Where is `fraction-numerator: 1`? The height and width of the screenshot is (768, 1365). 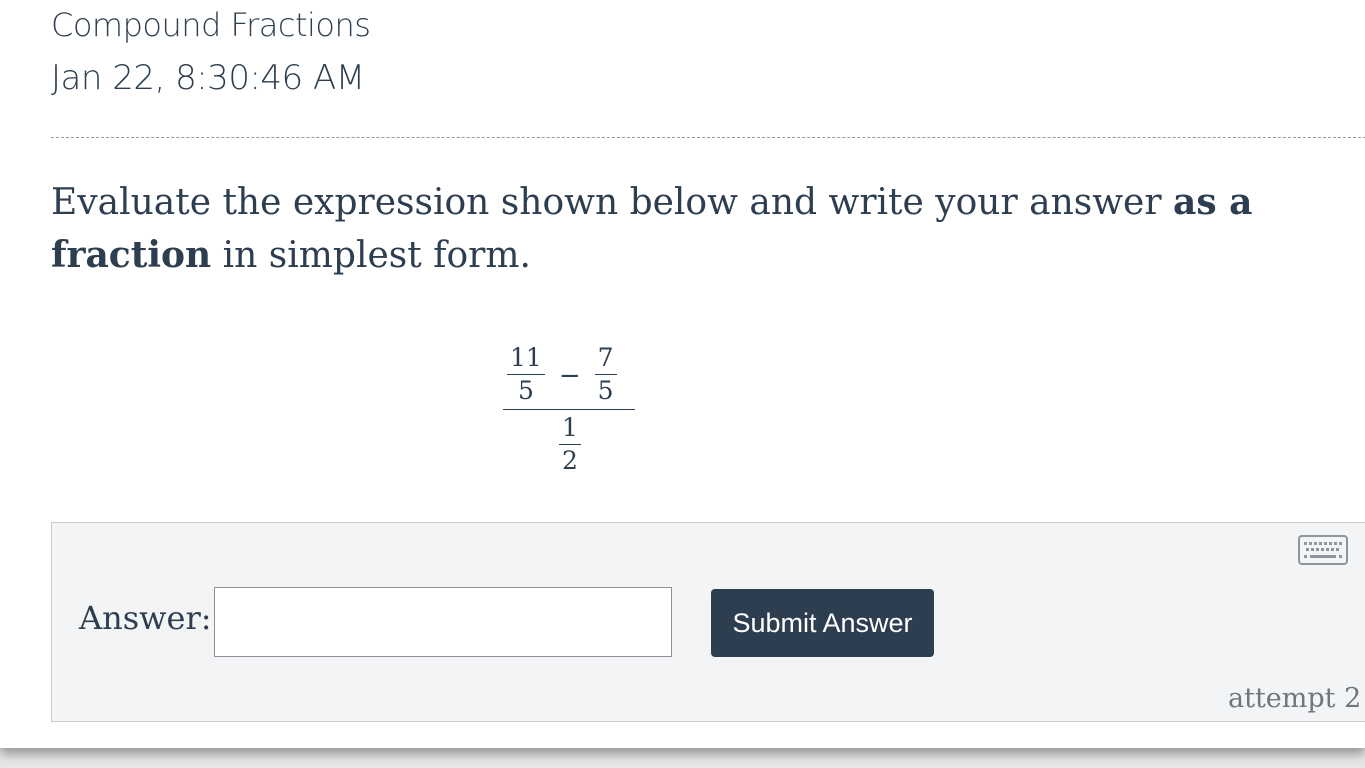
fraction-numerator: 1 is located at coordinates (570, 429).